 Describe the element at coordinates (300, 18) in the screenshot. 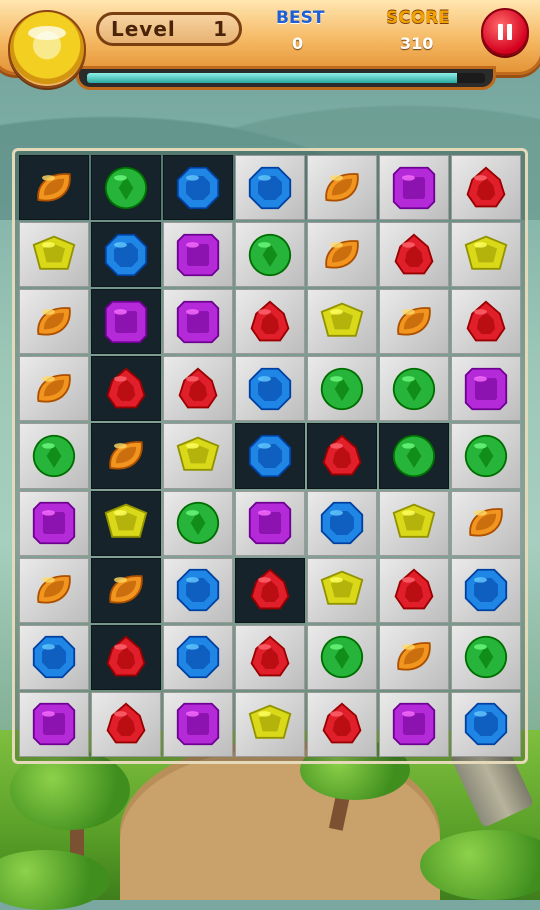

I see `best-label: BEST` at that location.